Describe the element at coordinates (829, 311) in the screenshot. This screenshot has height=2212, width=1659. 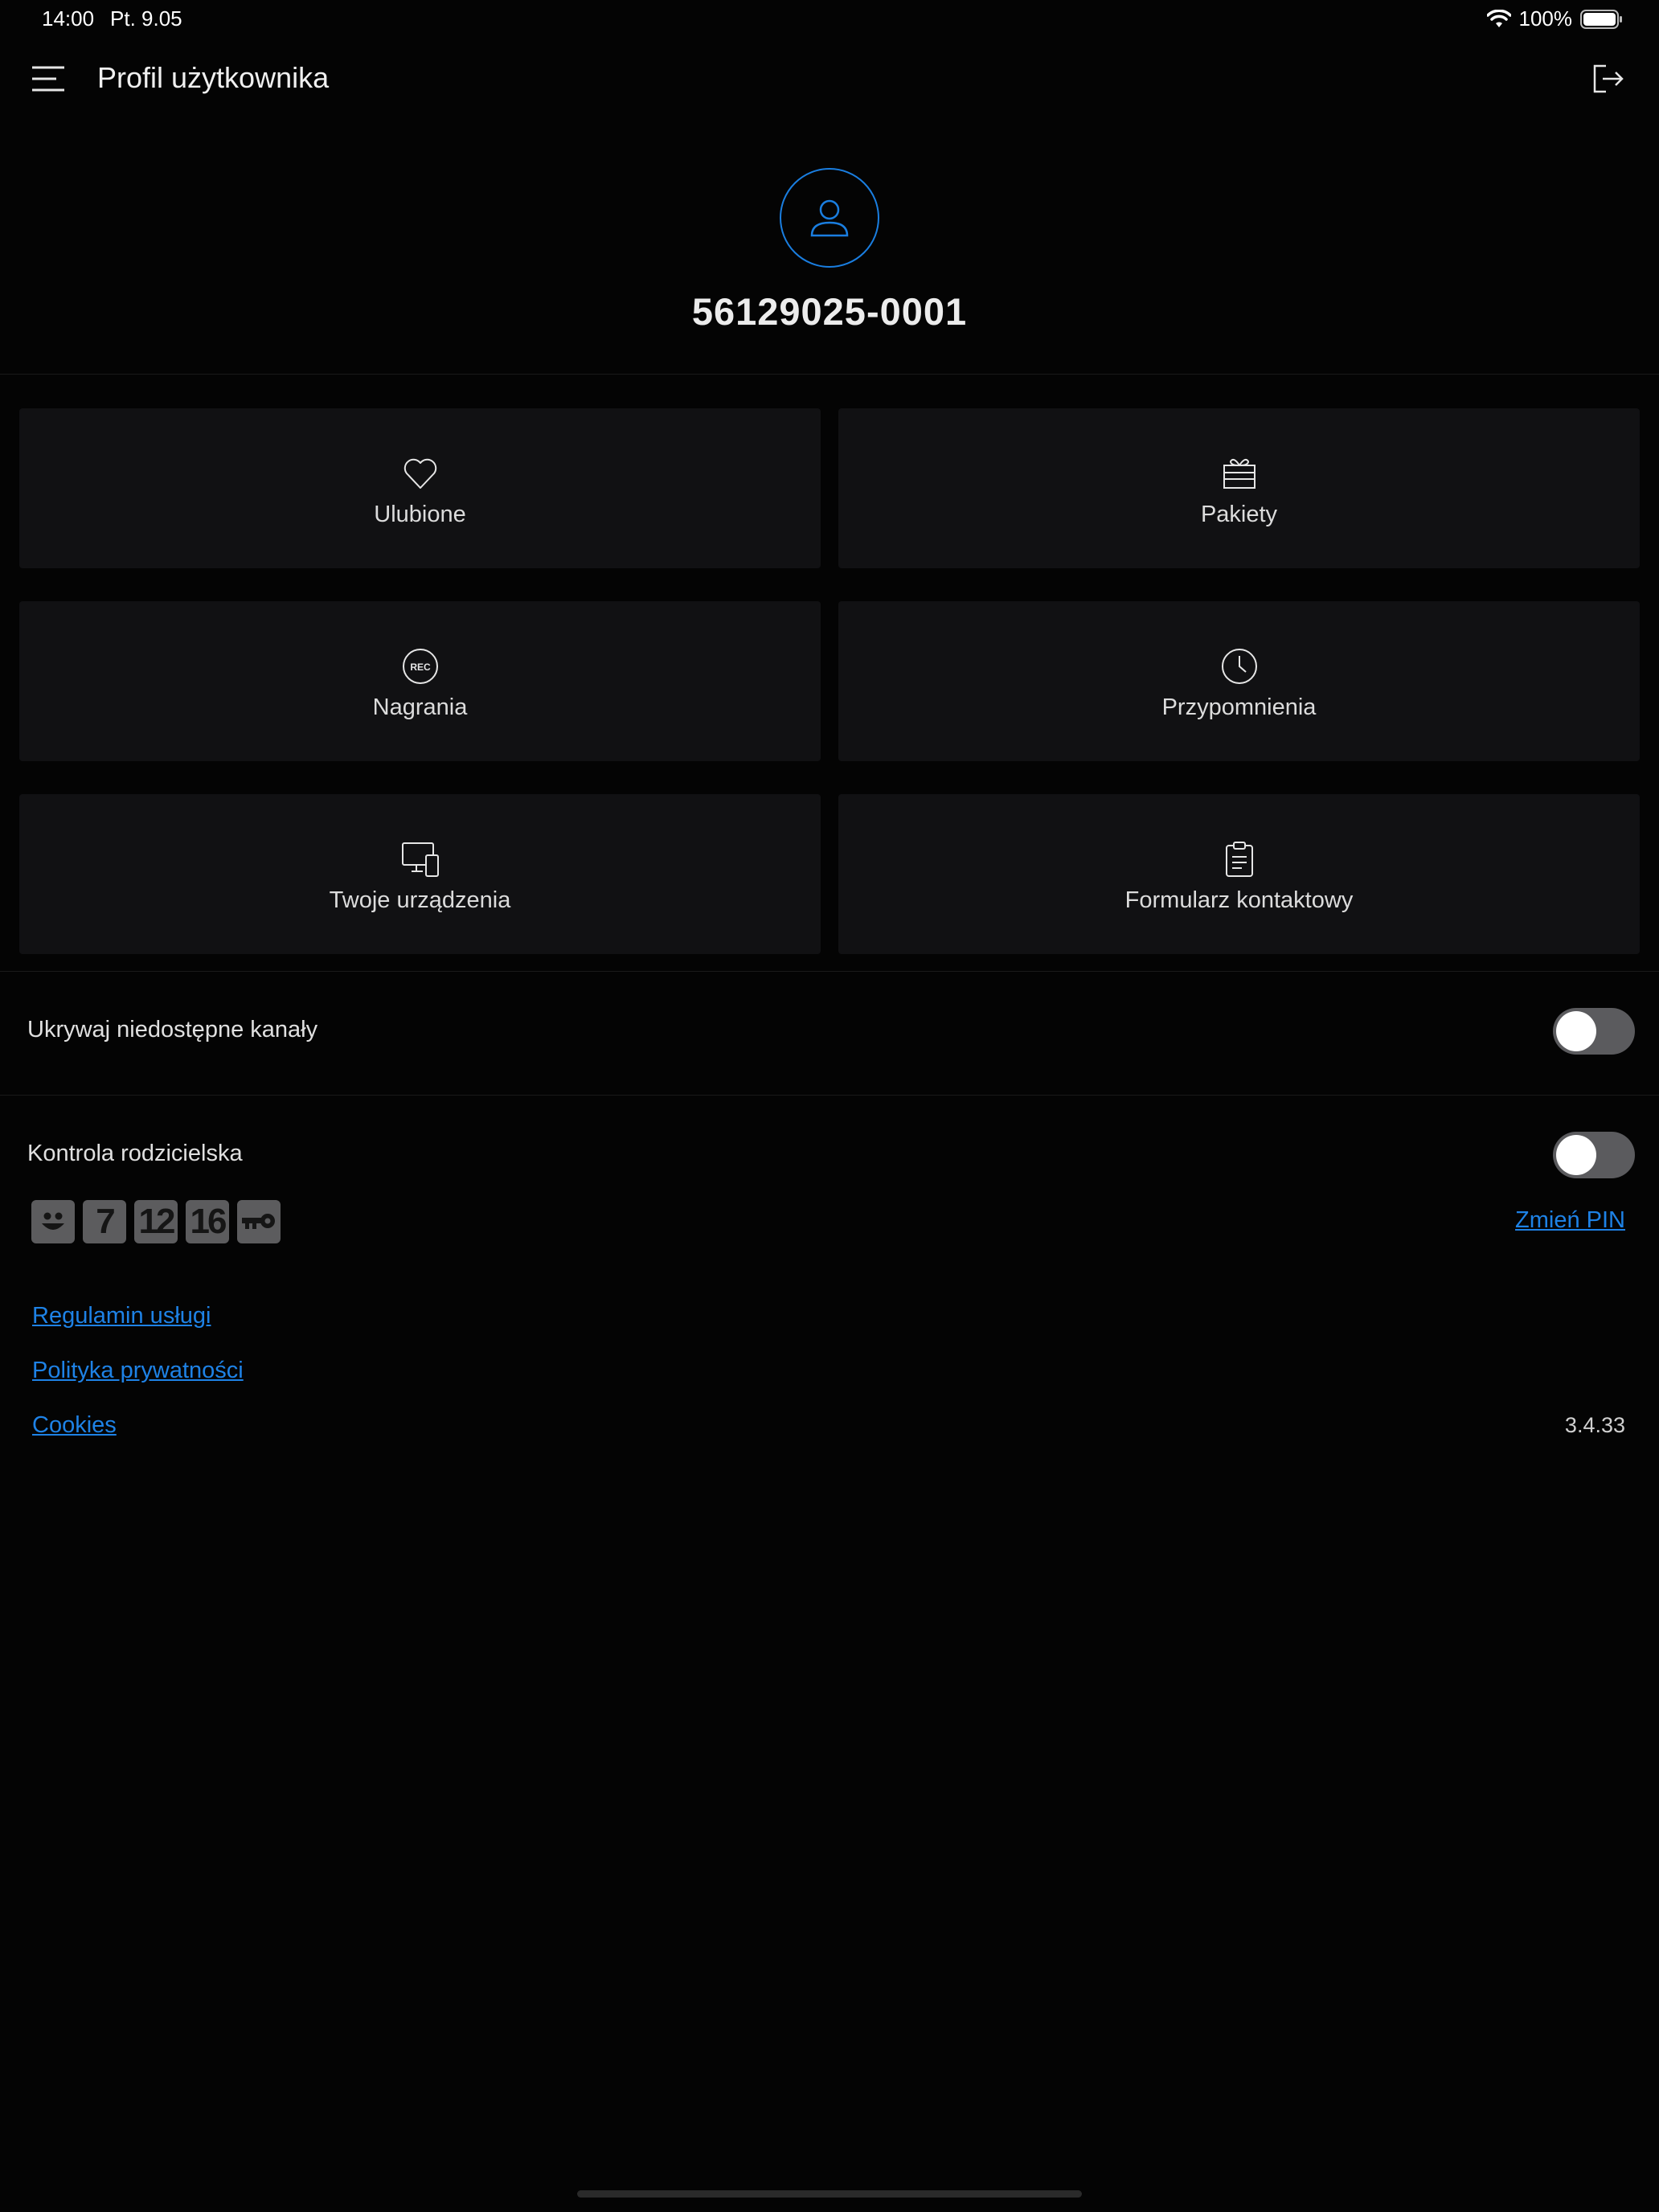
I see `user-id: 56129025-0001` at that location.